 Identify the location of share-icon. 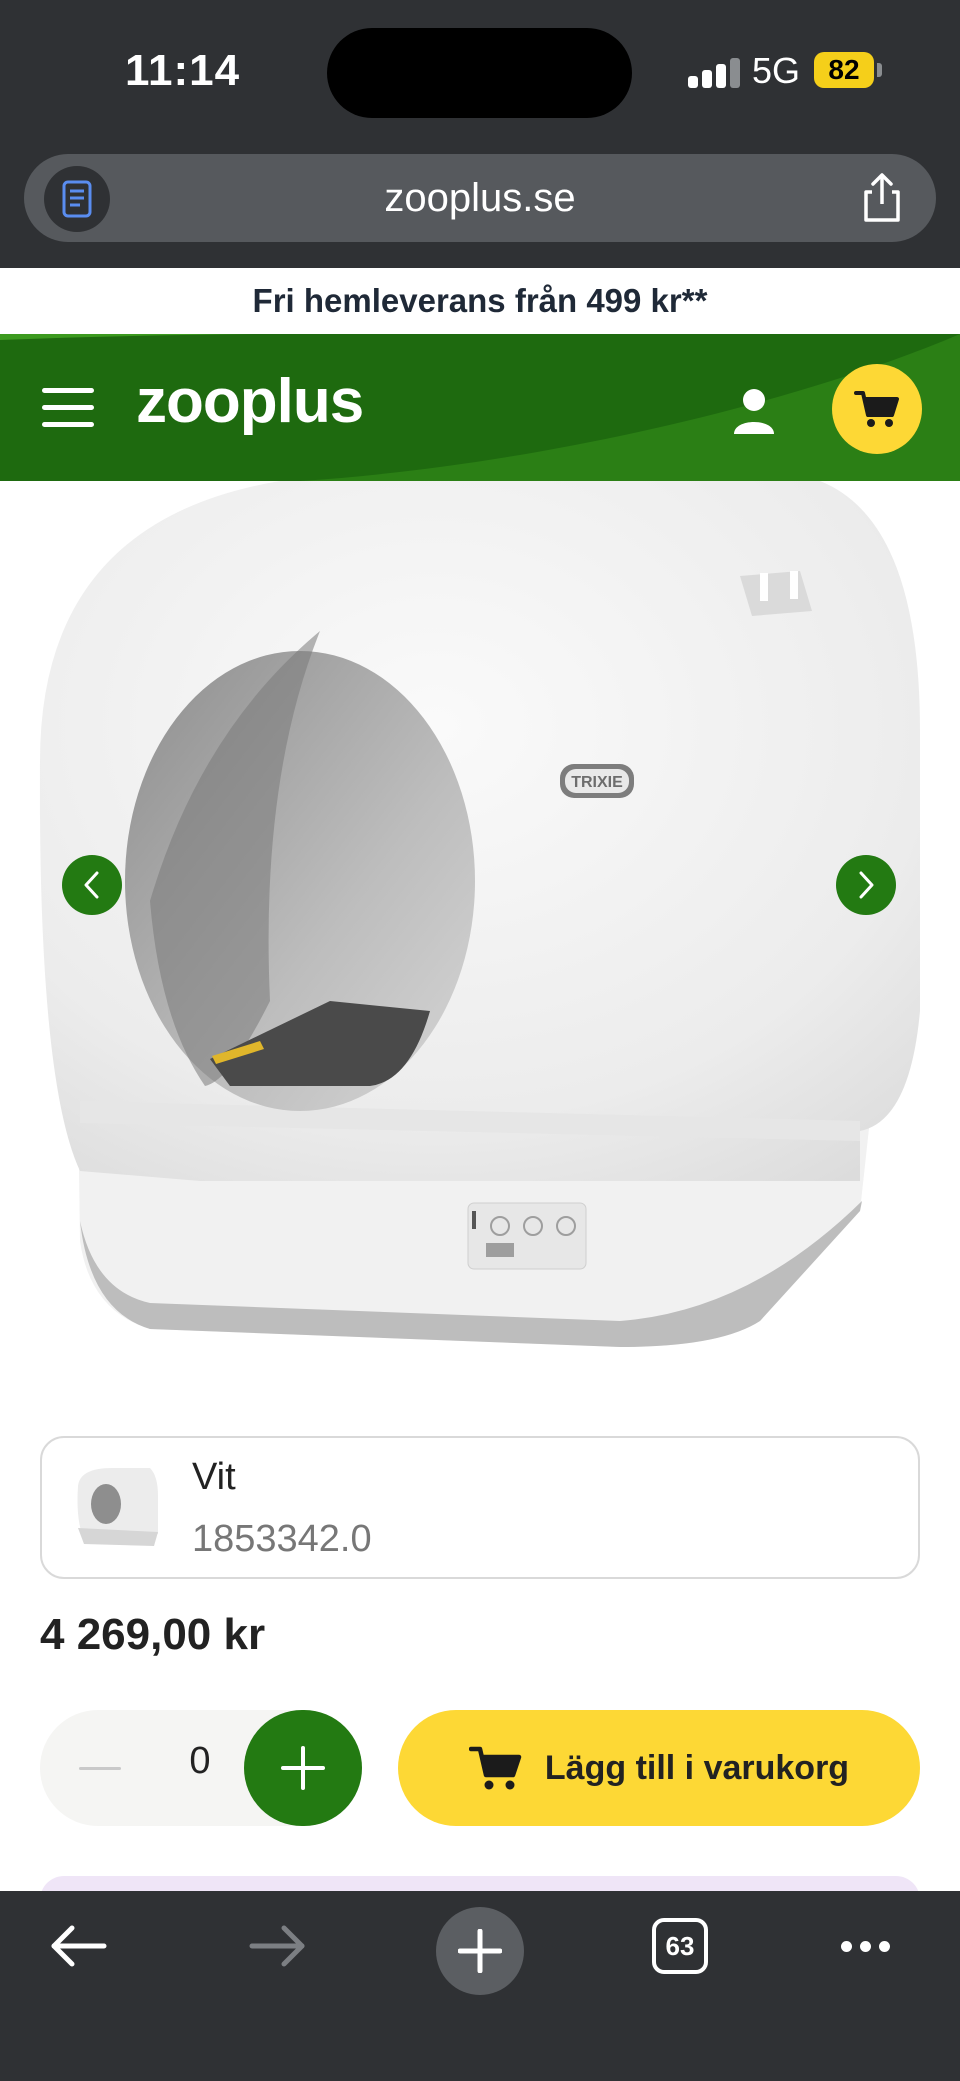
(882, 198).